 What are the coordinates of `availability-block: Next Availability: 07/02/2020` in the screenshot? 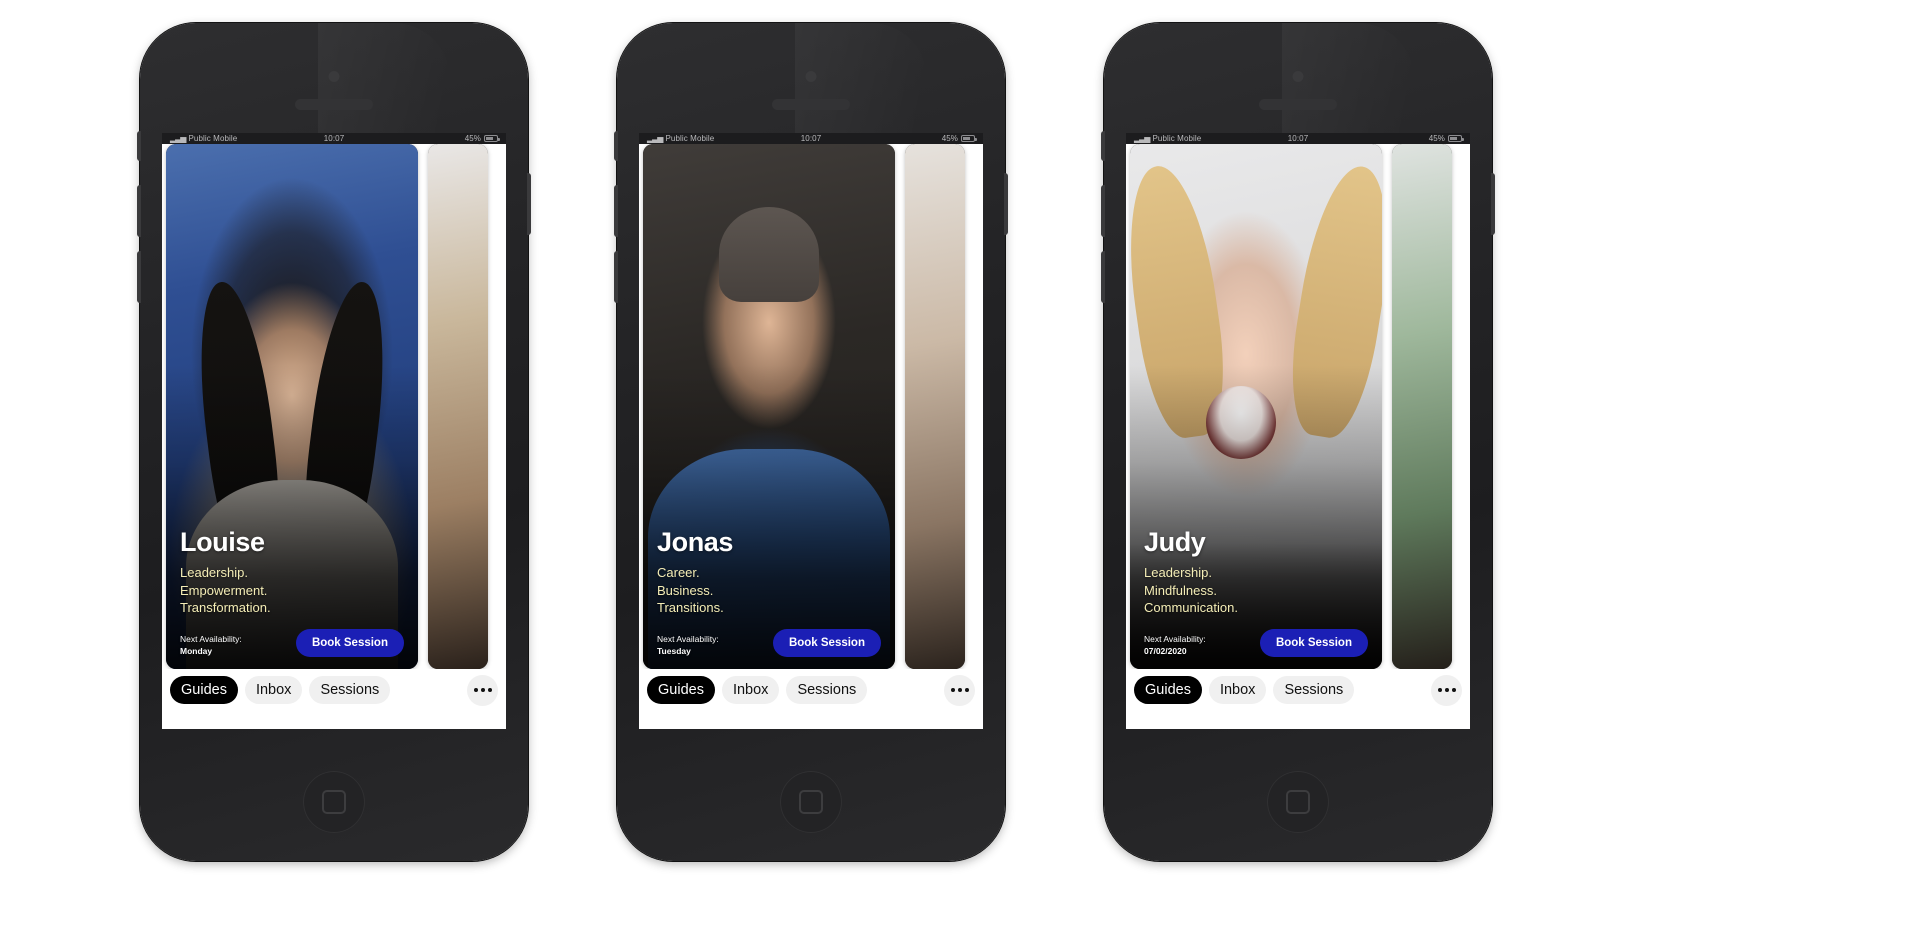 It's located at (1175, 645).